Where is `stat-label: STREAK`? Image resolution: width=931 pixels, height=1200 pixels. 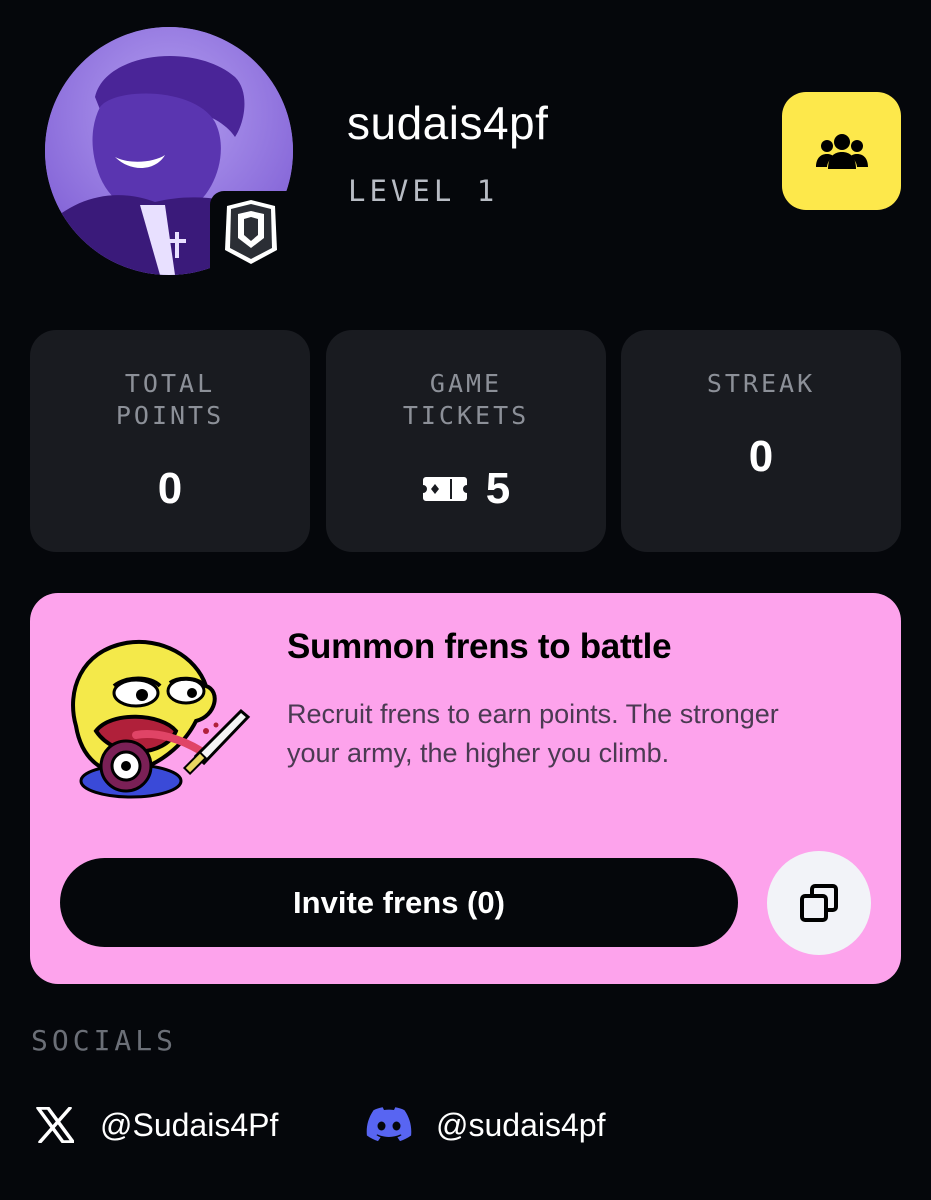
stat-label: STREAK is located at coordinates (761, 383).